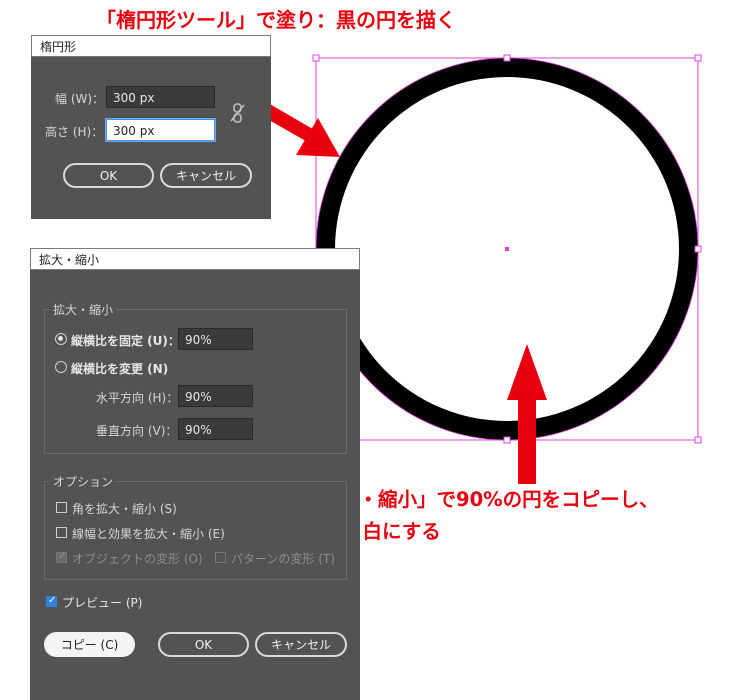 The width and height of the screenshot is (750, 700). I want to click on scale-ok-button: OK, so click(203, 644).